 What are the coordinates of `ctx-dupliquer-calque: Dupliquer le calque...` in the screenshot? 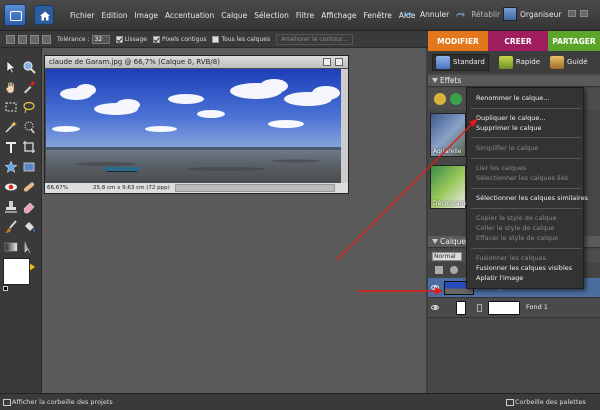 It's located at (511, 118).